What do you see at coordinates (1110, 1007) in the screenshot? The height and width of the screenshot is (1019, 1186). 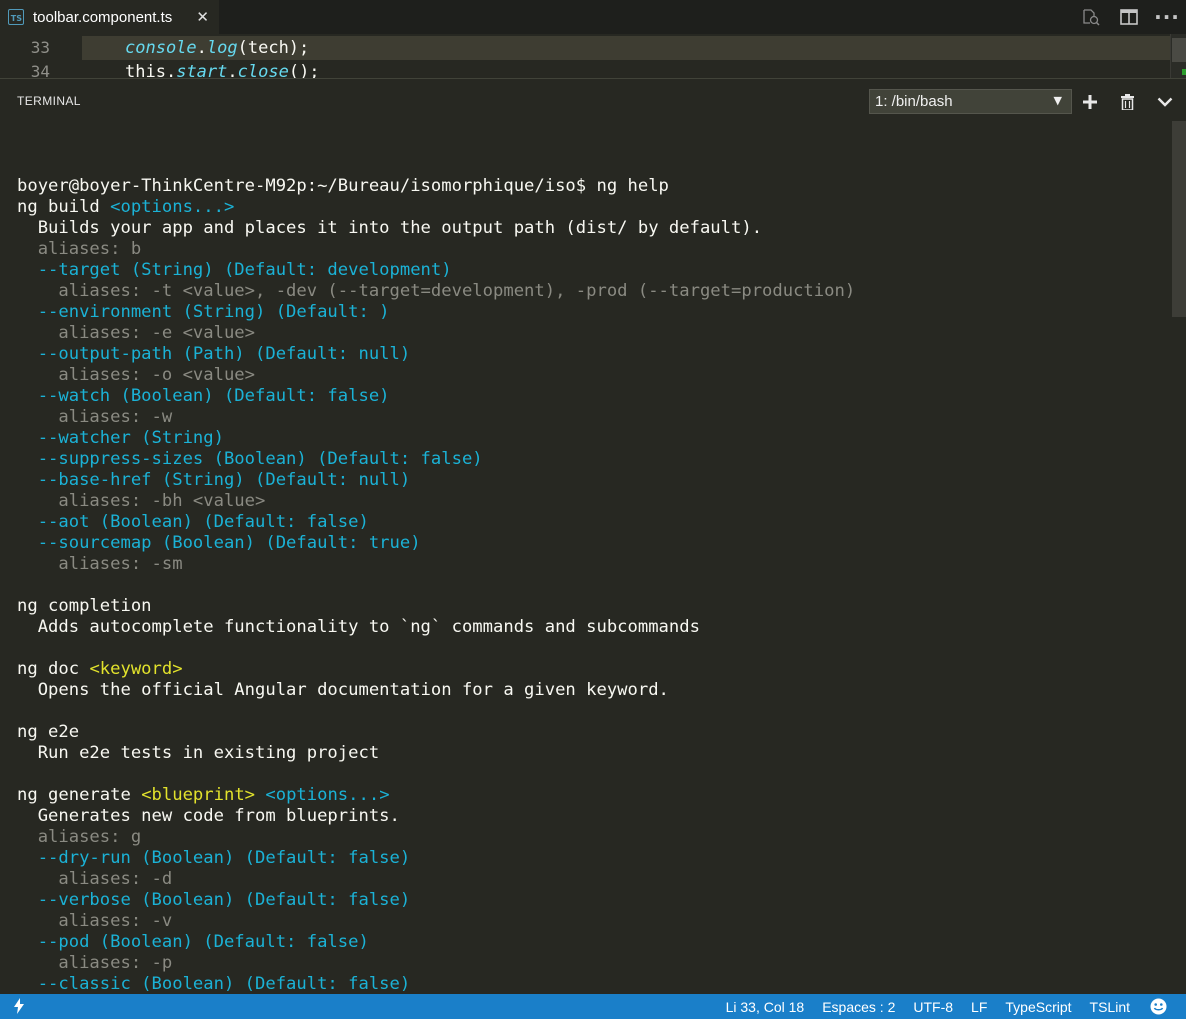 I see `linter-status: TSLint` at bounding box center [1110, 1007].